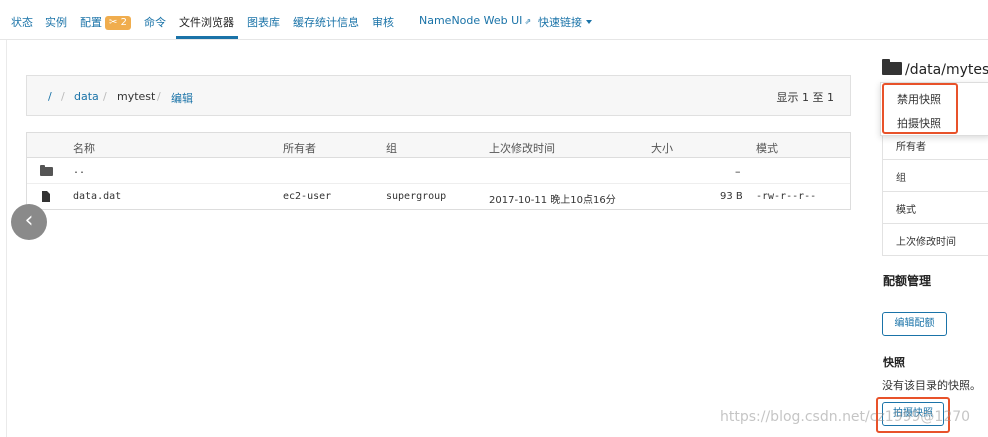 Image resolution: width=988 pixels, height=437 pixels. What do you see at coordinates (438, 145) in the screenshot?
I see `table-header: 名称 所有者 组 上次修改时间 大小 模式` at bounding box center [438, 145].